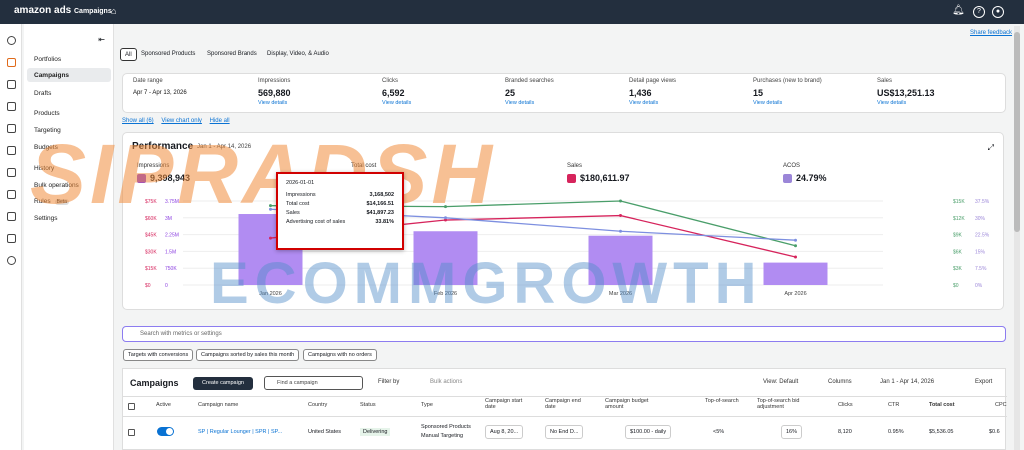 The width and height of the screenshot is (1024, 450). What do you see at coordinates (154, 383) in the screenshot?
I see `campaigns-title: Campaigns` at bounding box center [154, 383].